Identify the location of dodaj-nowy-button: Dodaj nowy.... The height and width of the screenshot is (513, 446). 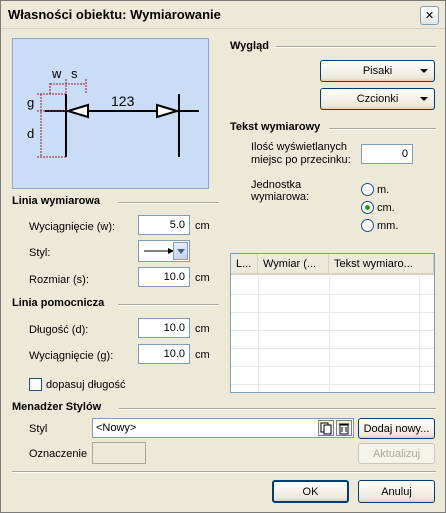
(396, 428).